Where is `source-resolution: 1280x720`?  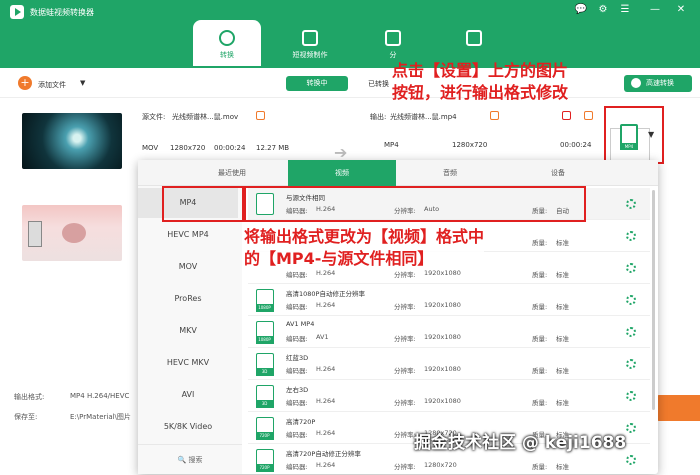 source-resolution: 1280x720 is located at coordinates (188, 148).